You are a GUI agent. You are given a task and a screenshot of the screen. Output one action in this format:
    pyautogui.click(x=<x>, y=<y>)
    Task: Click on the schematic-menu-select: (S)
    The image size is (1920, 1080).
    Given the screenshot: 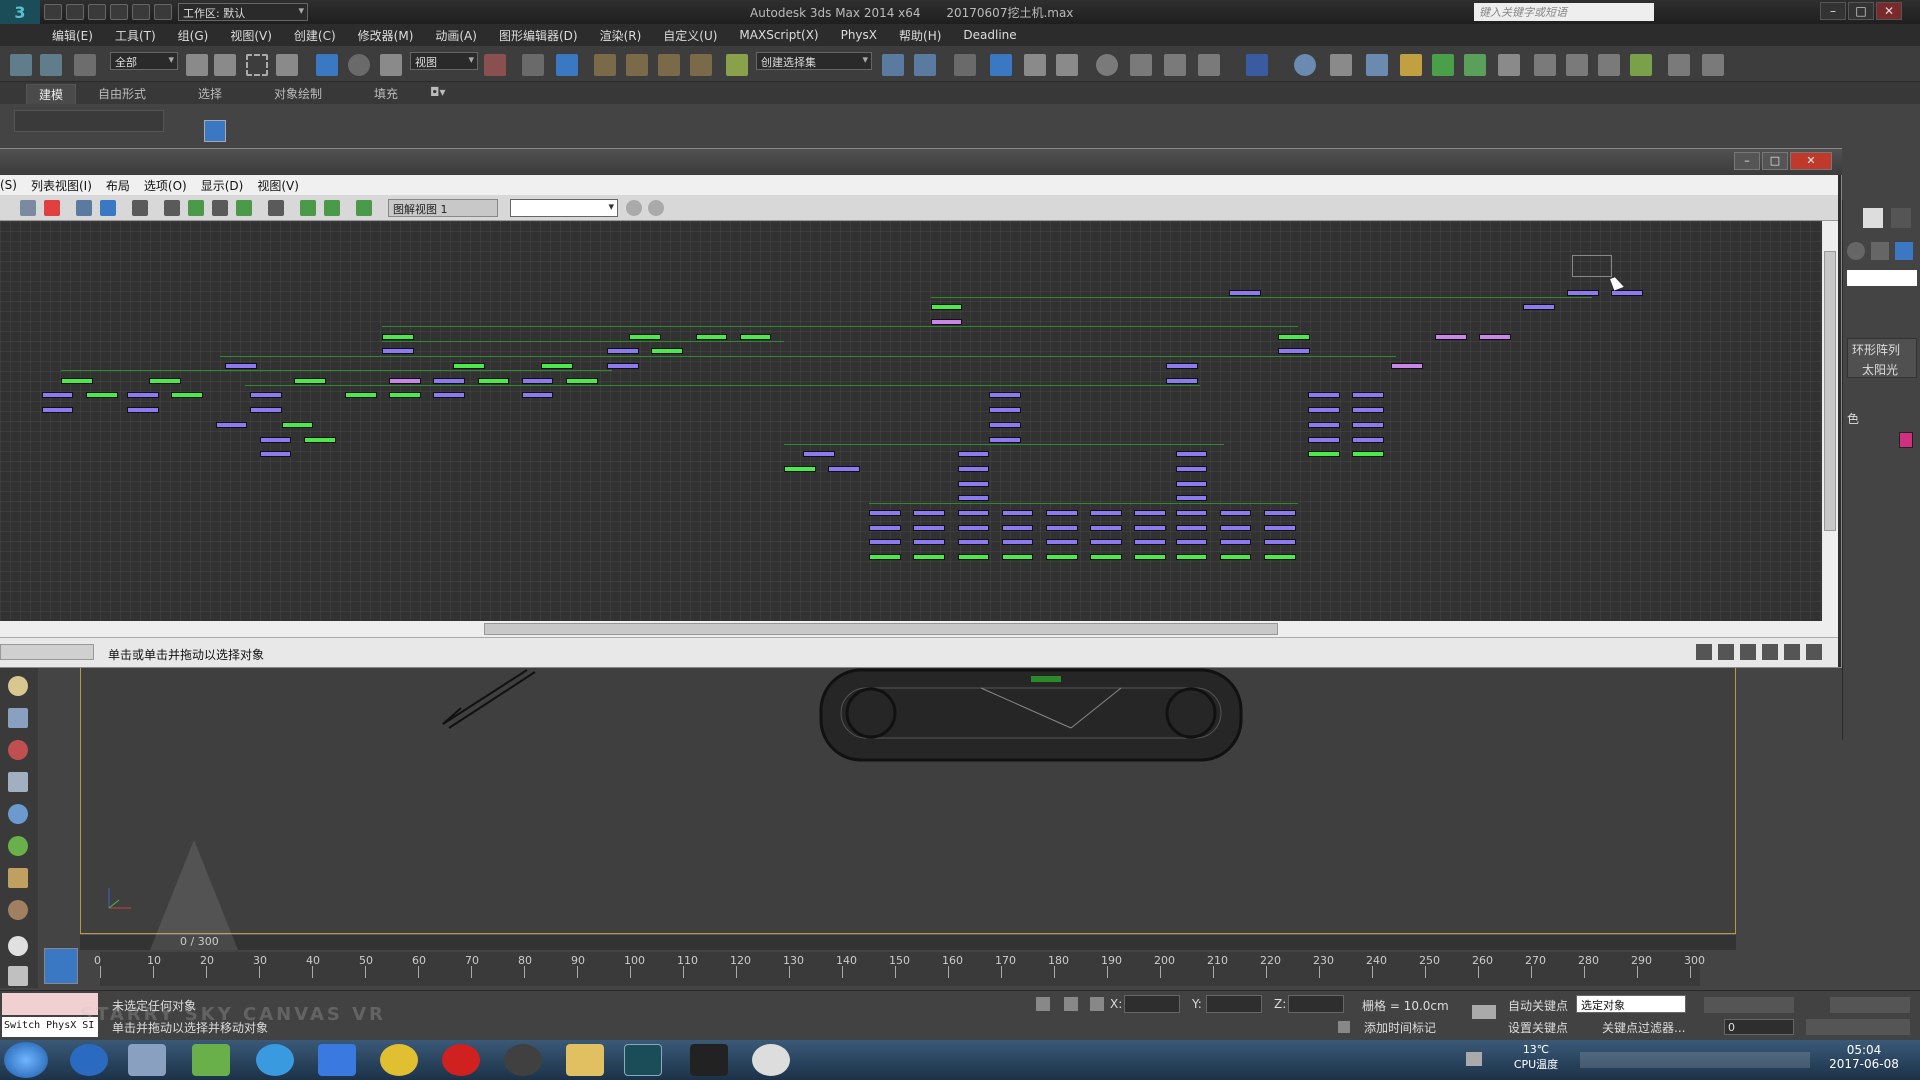 What is the action you would take?
    pyautogui.click(x=8, y=185)
    